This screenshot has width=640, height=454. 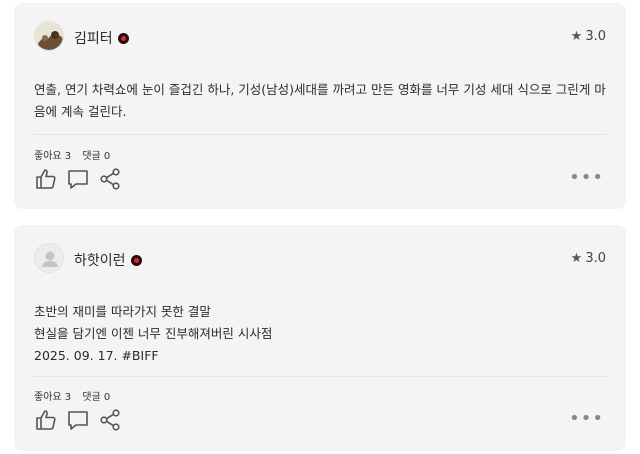 What do you see at coordinates (122, 311) in the screenshot?
I see `review-text-line: 초반의 재미를 따라가지 못한 결말` at bounding box center [122, 311].